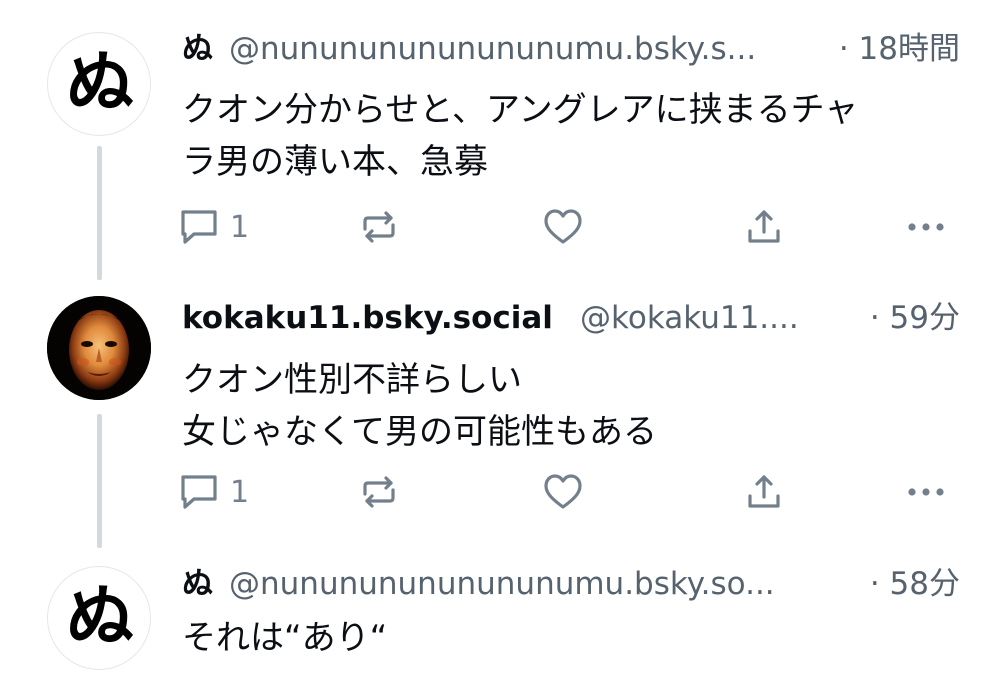 The height and width of the screenshot is (684, 1000). What do you see at coordinates (352, 380) in the screenshot?
I see `post-text-line: クオン性別不詳らしい` at bounding box center [352, 380].